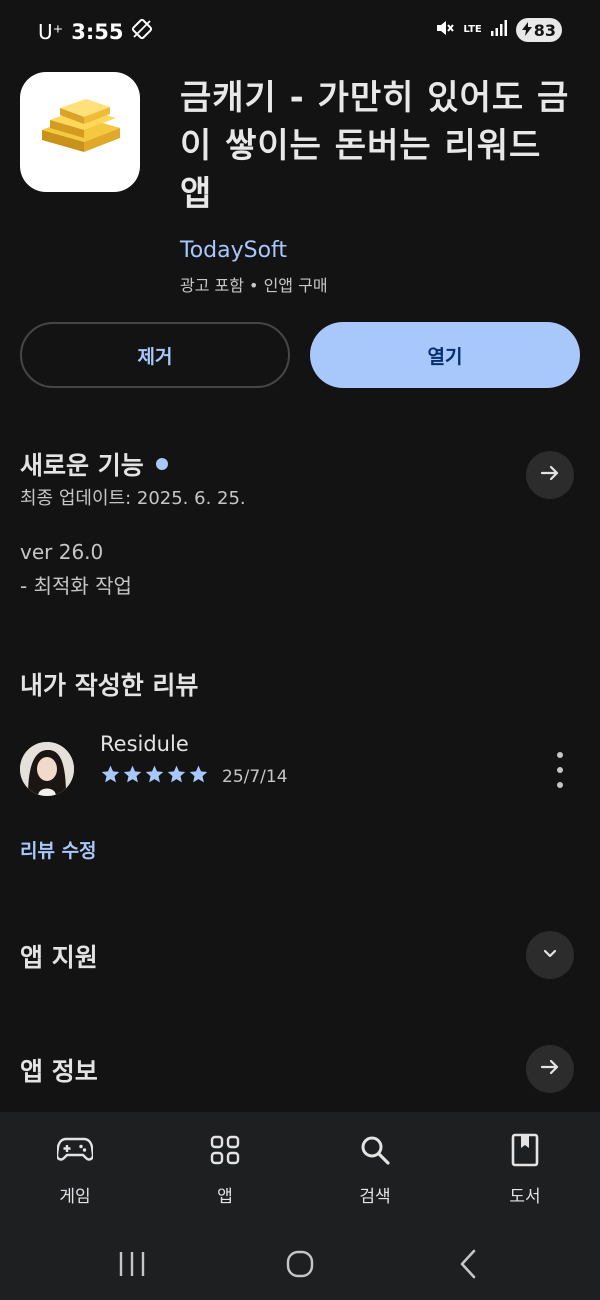 Image resolution: width=600 pixels, height=1300 pixels. I want to click on developer-link: TodaySoft, so click(233, 250).